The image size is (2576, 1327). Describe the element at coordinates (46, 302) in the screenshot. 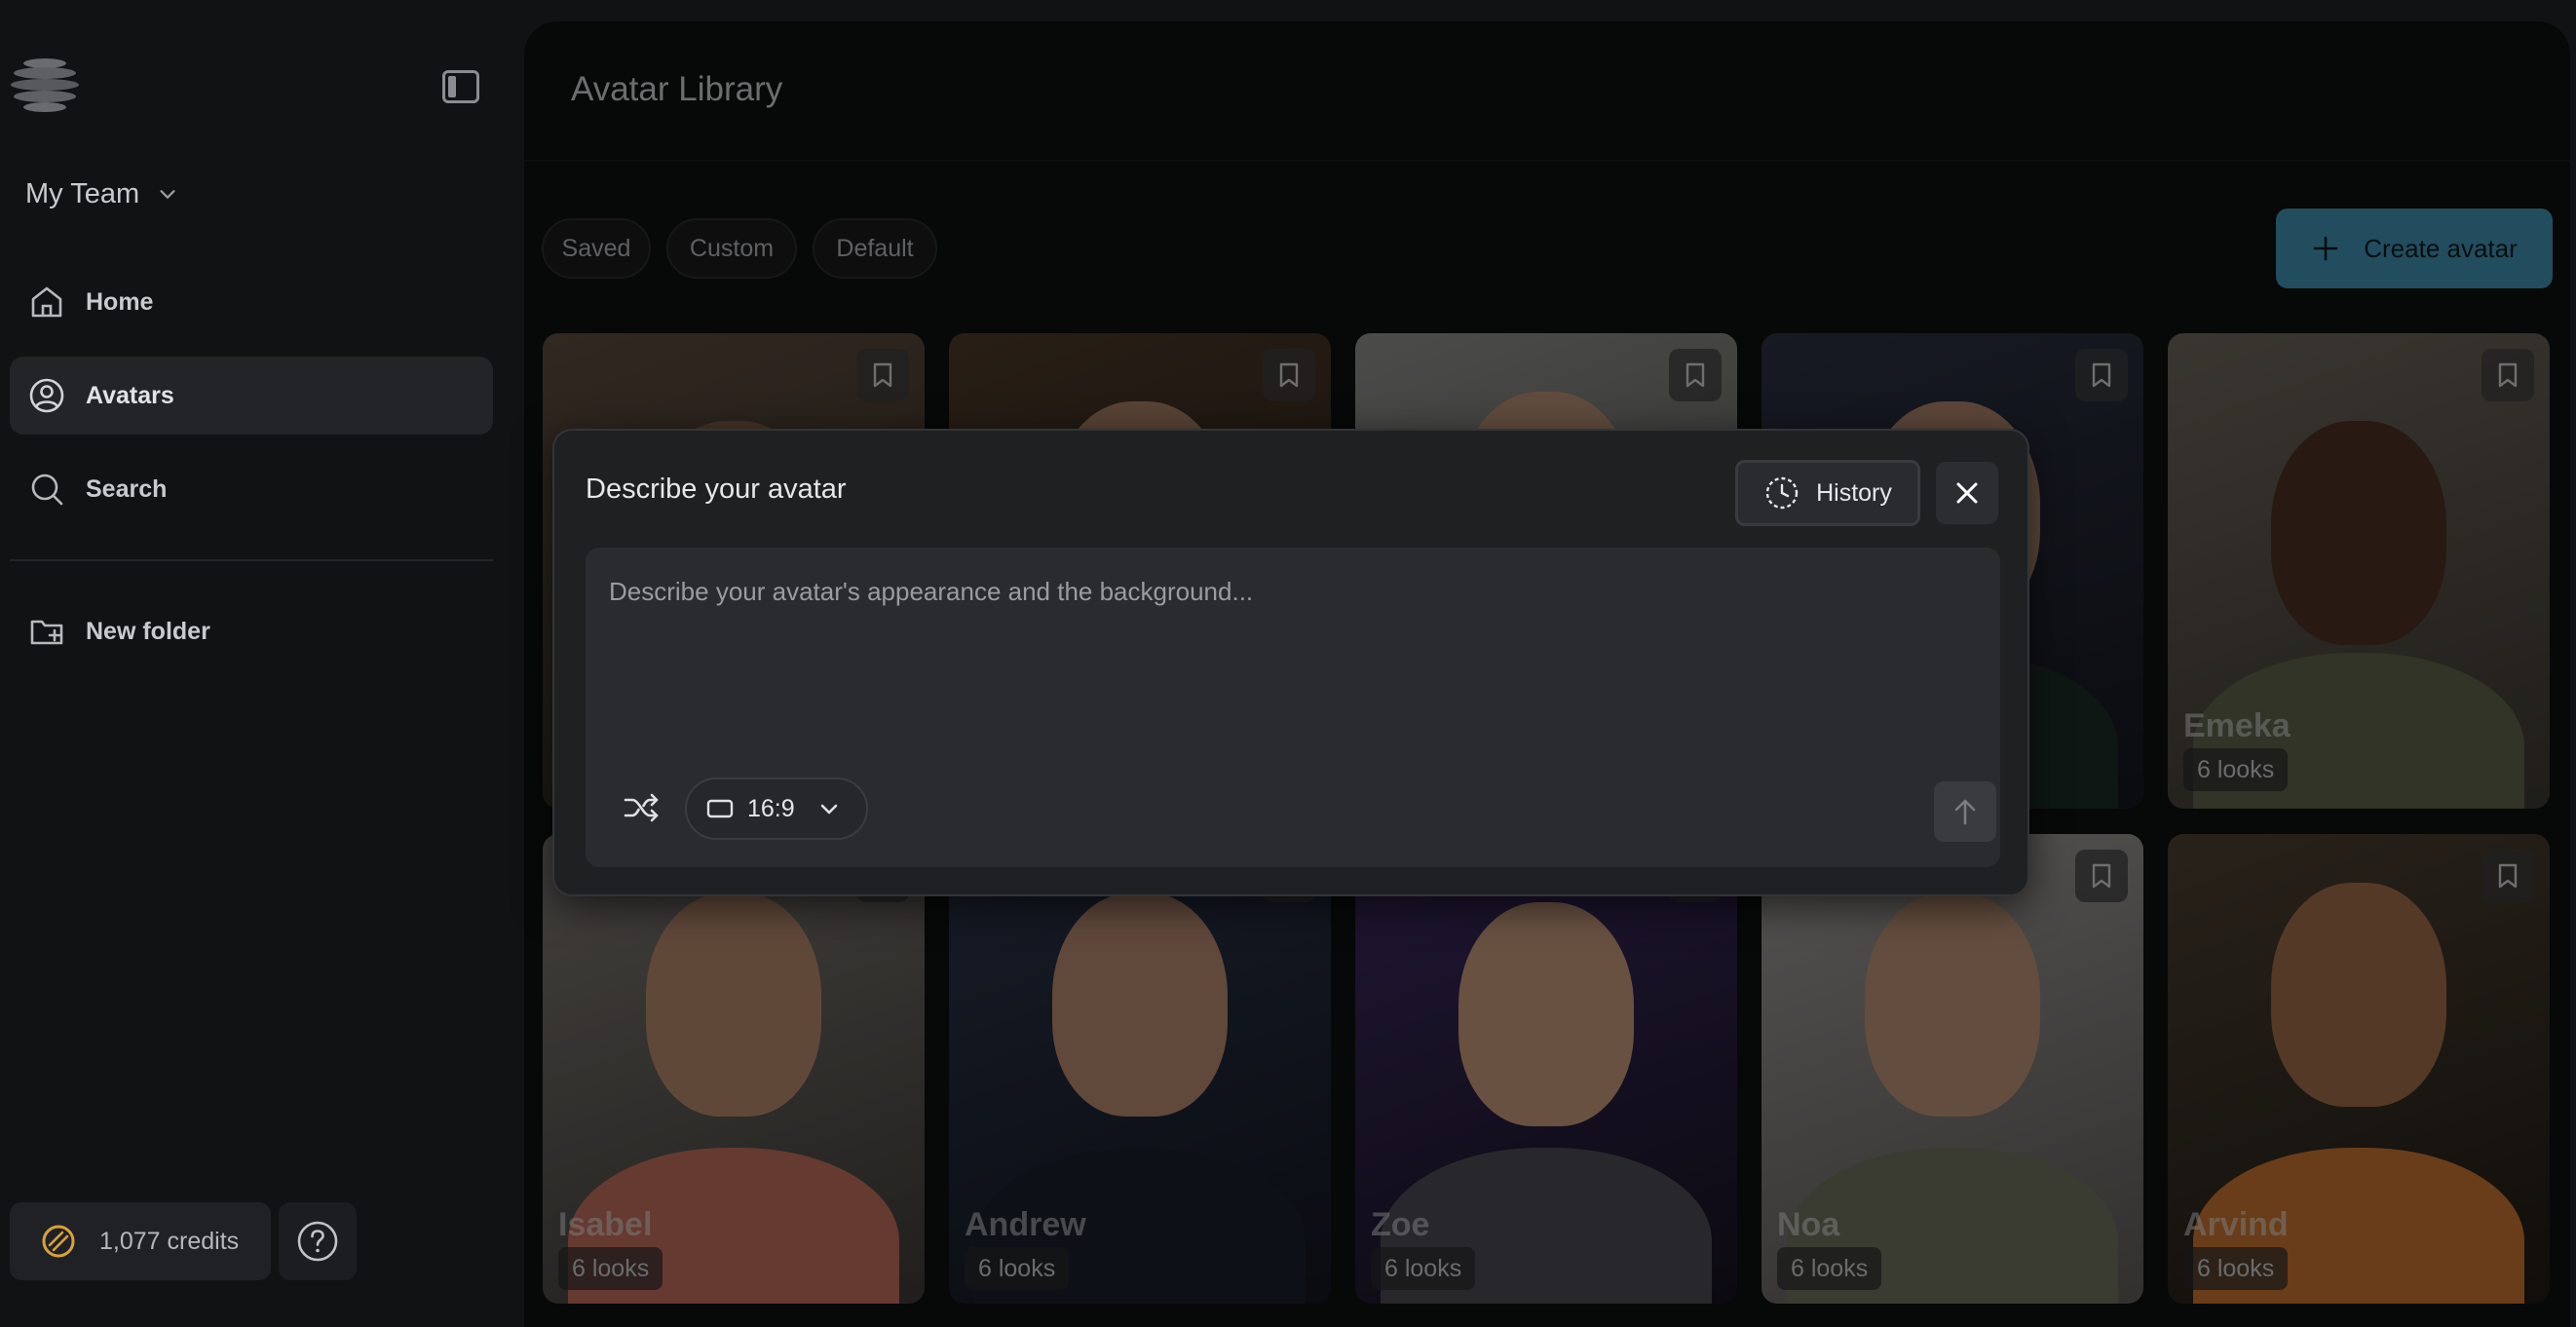

I see `home-icon` at that location.